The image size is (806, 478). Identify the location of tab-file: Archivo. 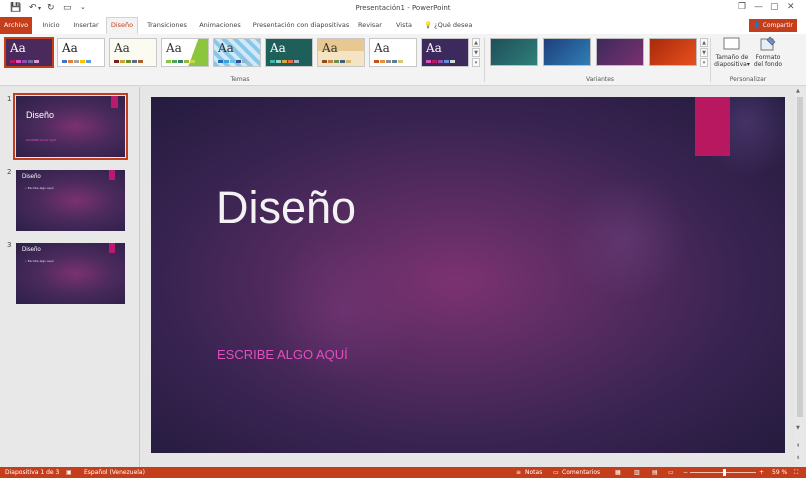
(16, 25).